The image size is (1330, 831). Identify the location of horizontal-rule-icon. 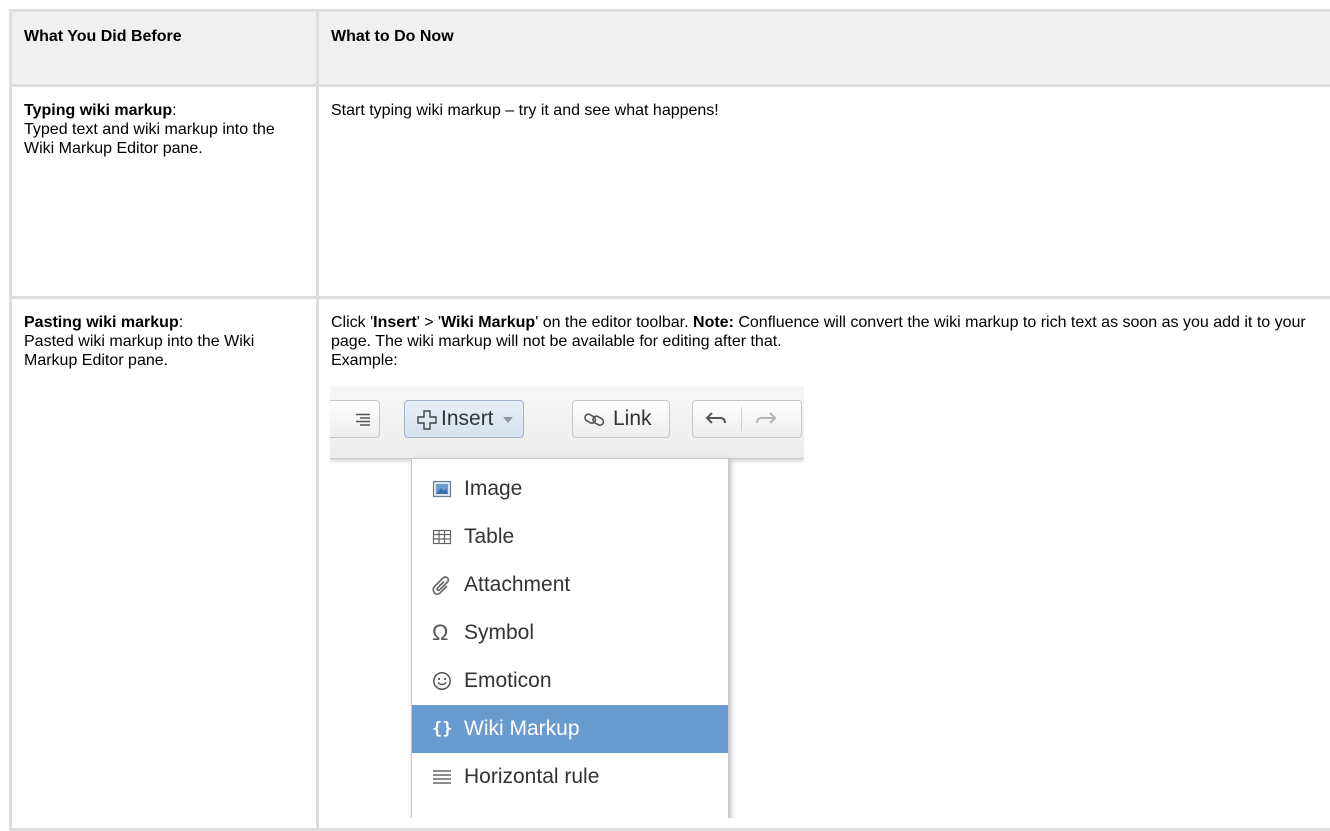
(442, 777).